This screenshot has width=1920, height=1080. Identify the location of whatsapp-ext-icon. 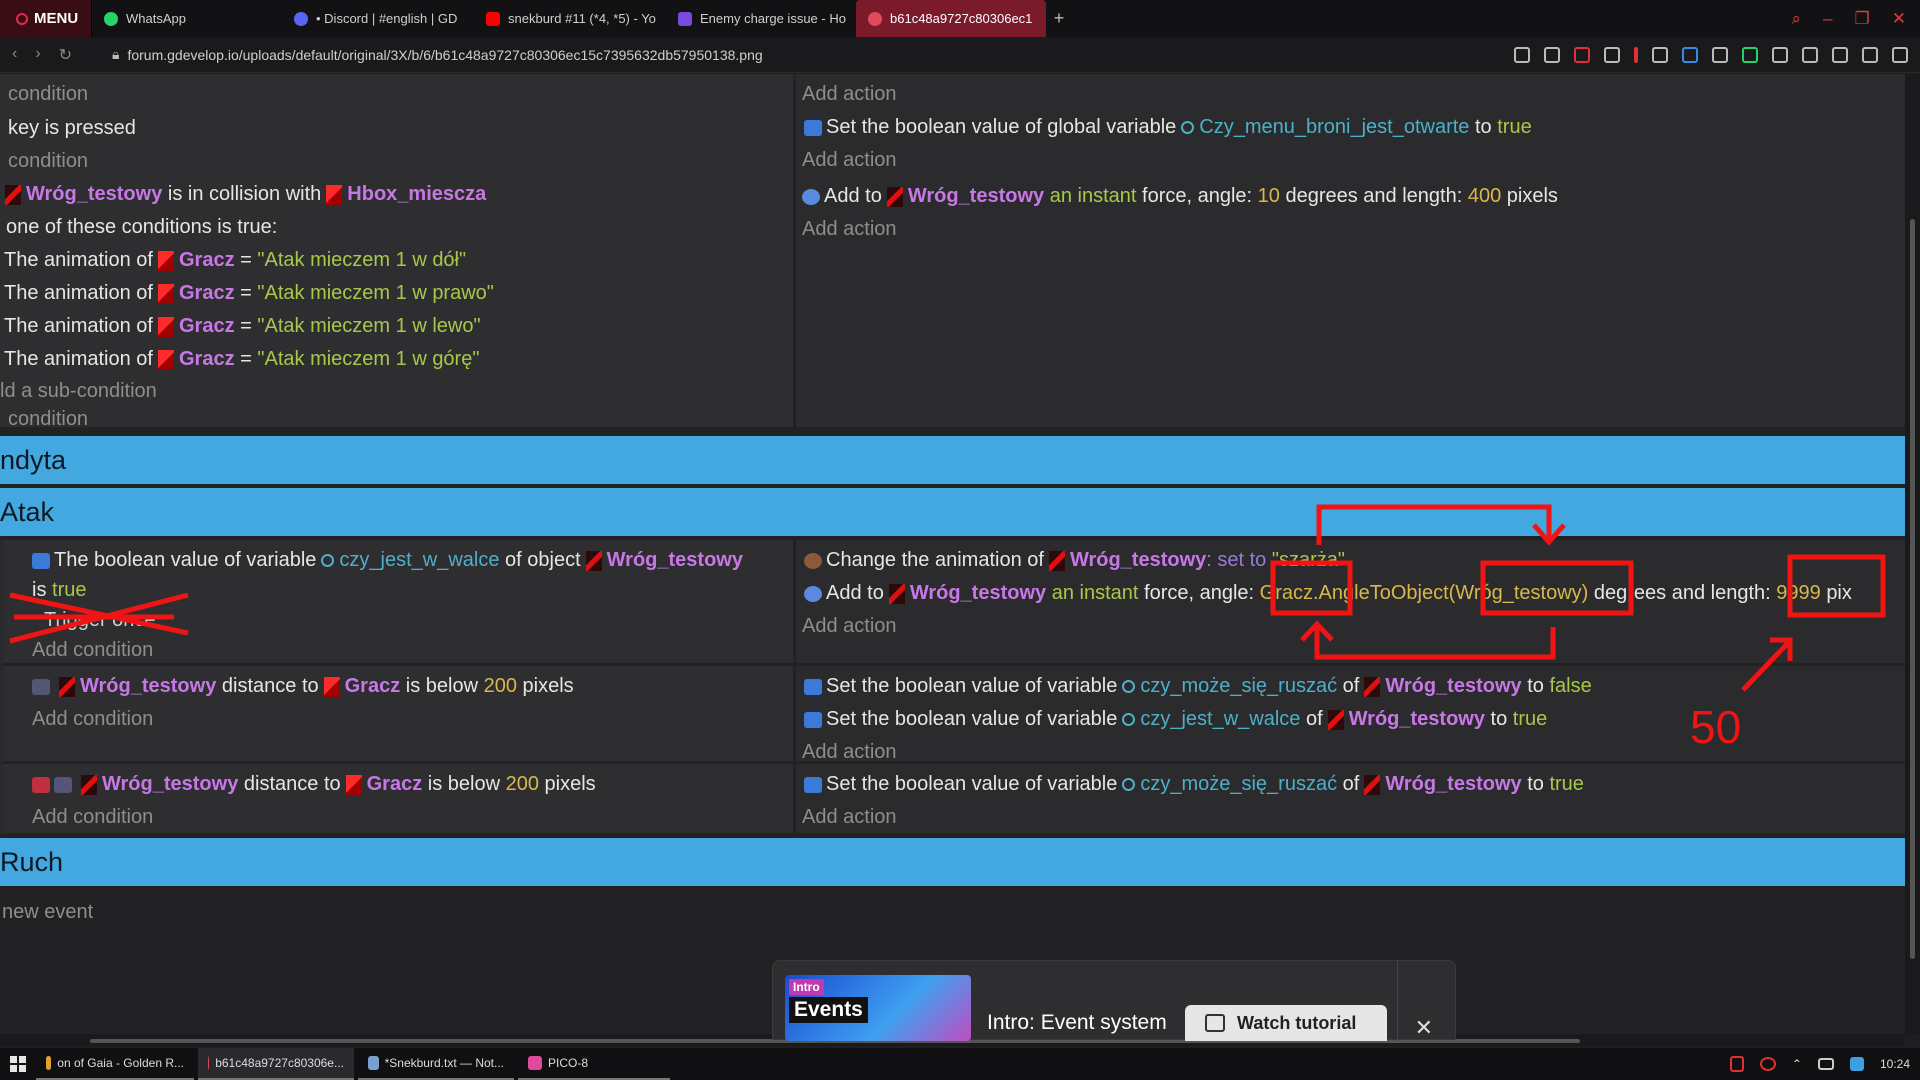
(1750, 55).